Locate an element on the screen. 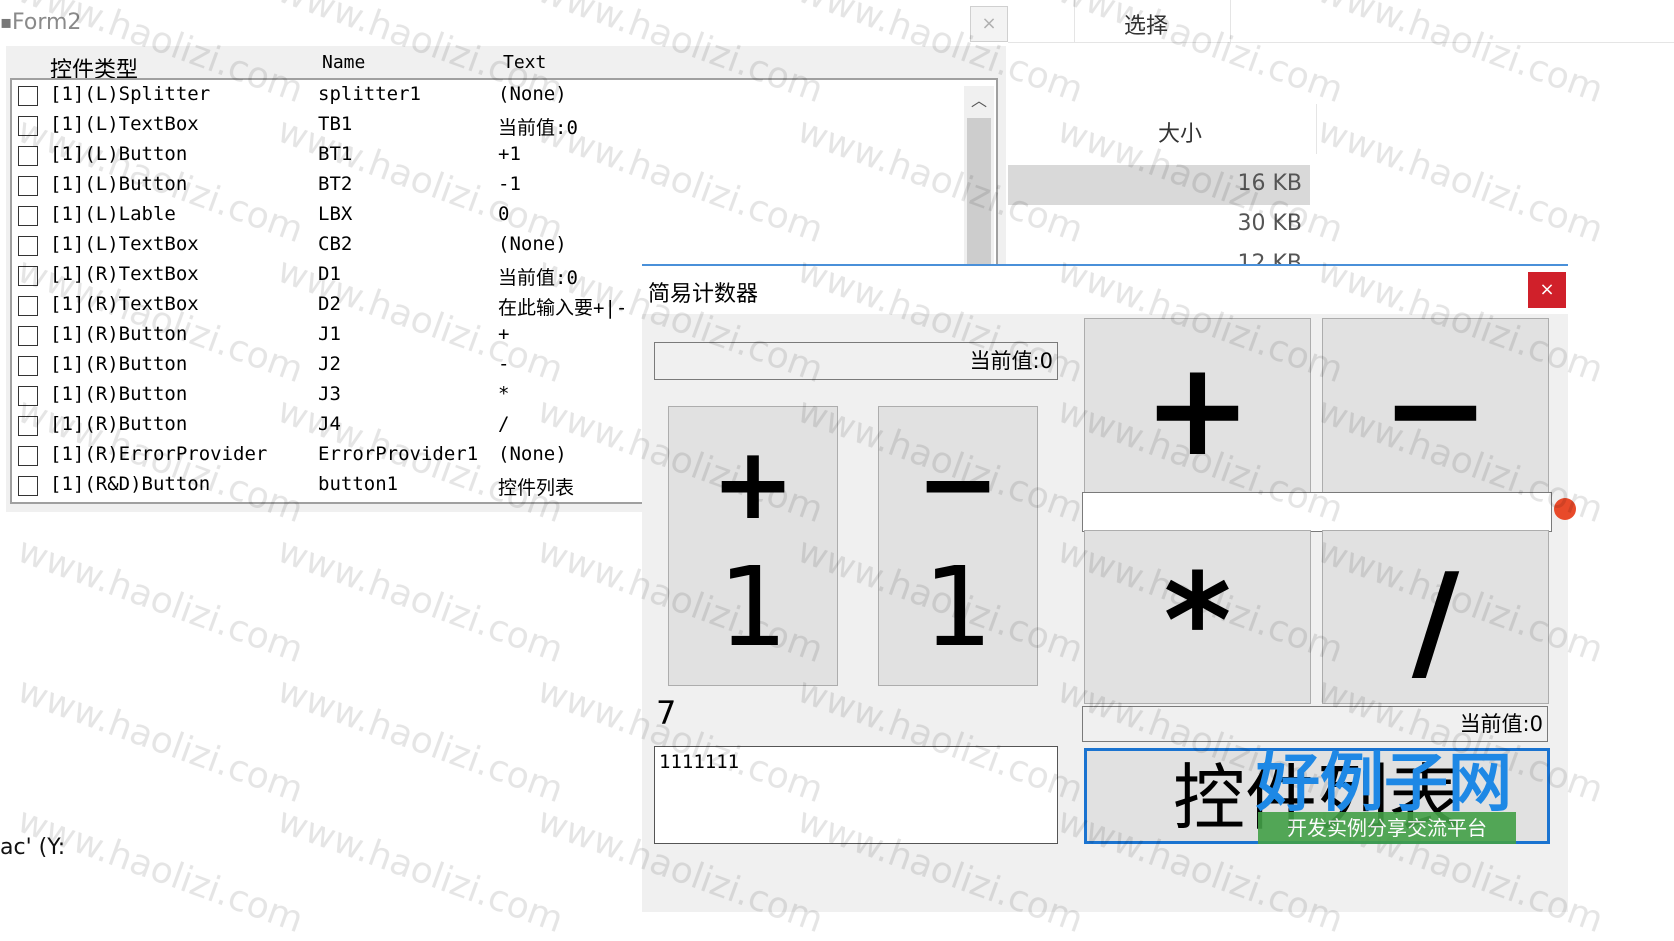 The image size is (1674, 941). cell-control-name: TB1 is located at coordinates (335, 124).